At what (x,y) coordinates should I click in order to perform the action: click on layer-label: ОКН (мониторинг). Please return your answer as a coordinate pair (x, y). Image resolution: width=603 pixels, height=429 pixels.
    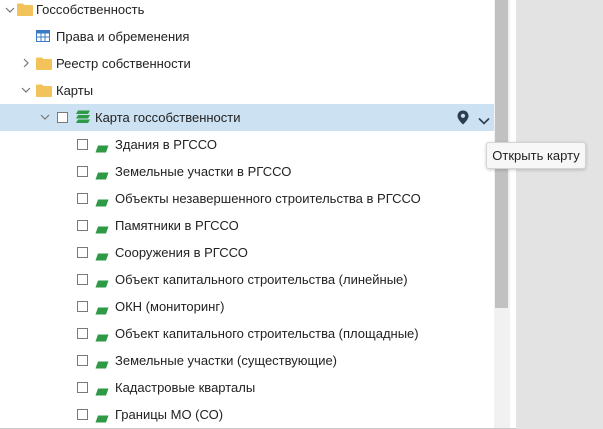
    Looking at the image, I should click on (170, 306).